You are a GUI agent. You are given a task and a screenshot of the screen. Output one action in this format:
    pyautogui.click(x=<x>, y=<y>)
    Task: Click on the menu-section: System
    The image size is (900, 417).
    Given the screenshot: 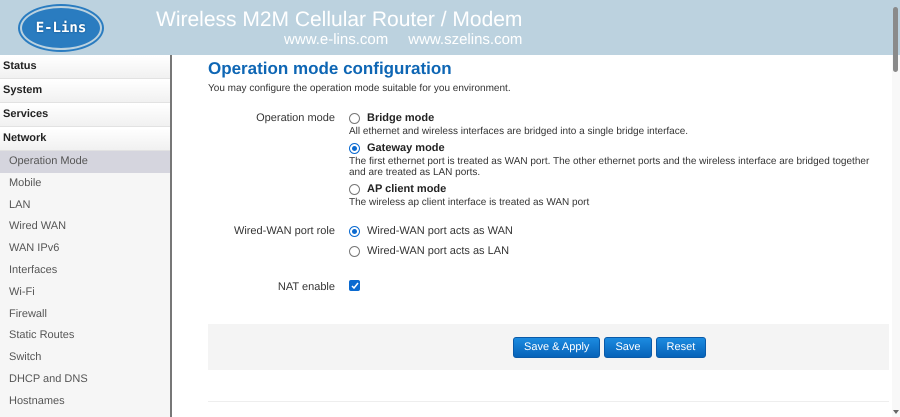 What is the action you would take?
    pyautogui.click(x=85, y=91)
    